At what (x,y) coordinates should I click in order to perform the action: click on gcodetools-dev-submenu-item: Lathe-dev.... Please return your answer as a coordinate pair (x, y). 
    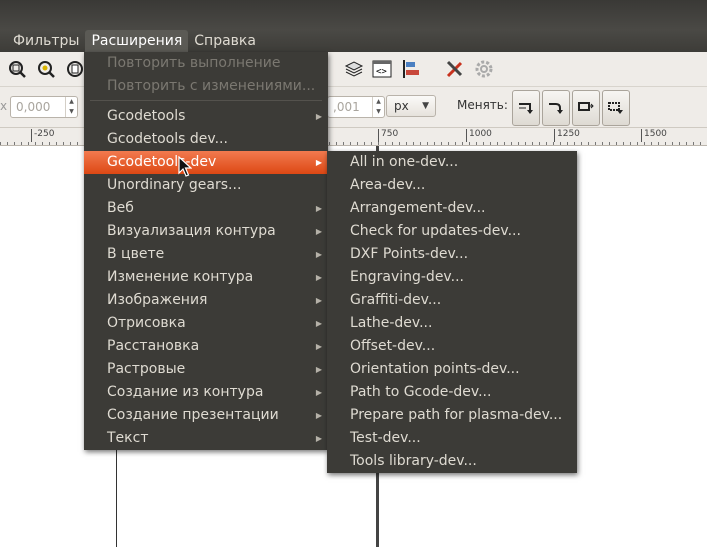
    Looking at the image, I should click on (452, 323).